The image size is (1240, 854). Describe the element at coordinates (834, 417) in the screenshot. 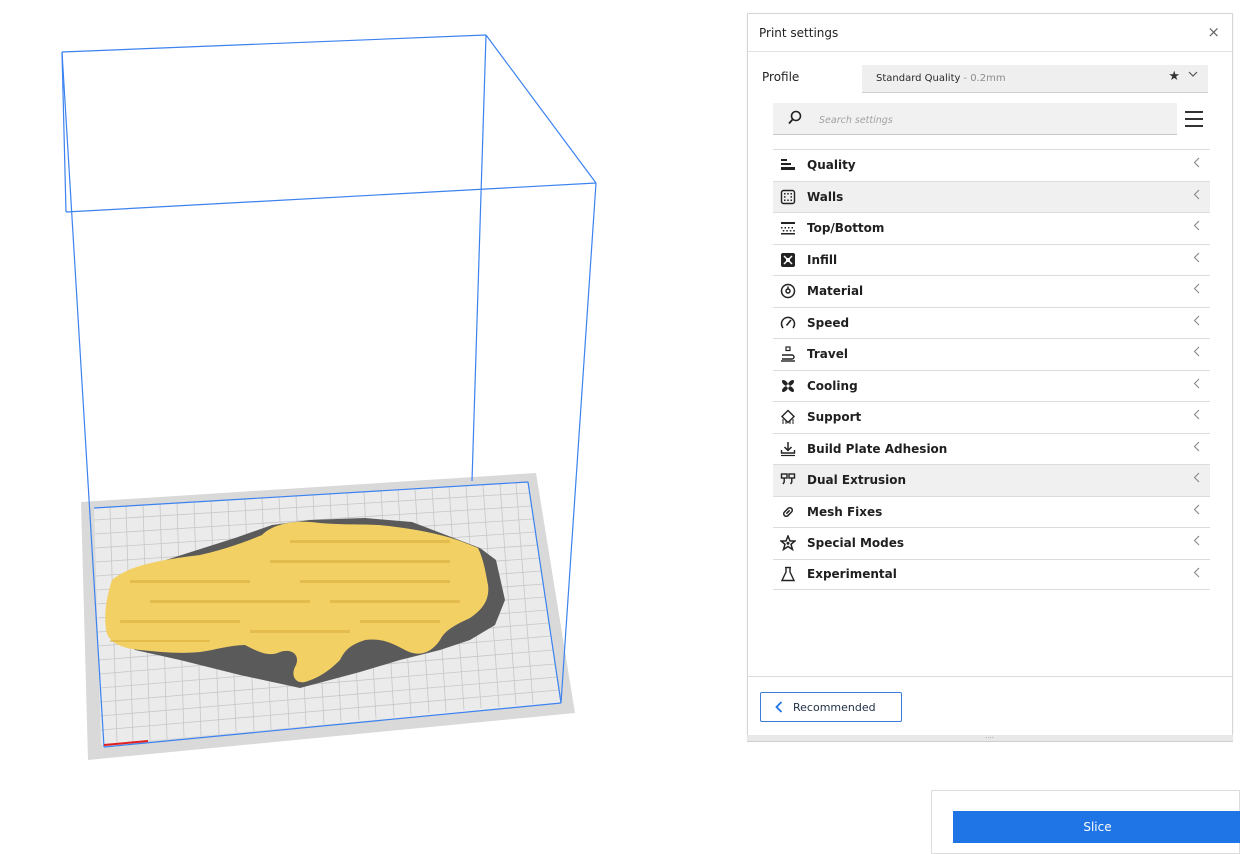

I see `category-label: Support` at that location.